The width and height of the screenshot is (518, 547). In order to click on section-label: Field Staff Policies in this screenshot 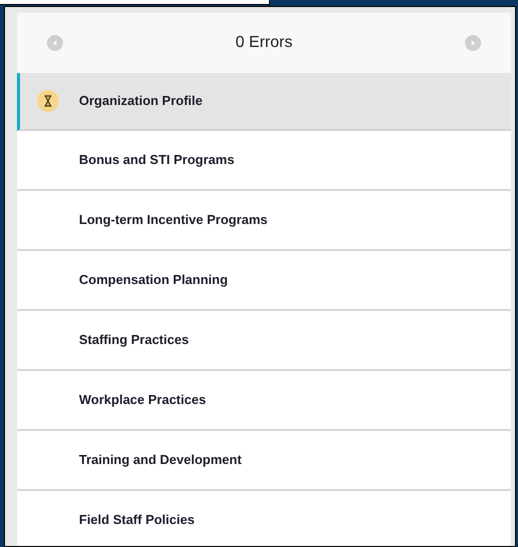, I will do `click(137, 520)`.